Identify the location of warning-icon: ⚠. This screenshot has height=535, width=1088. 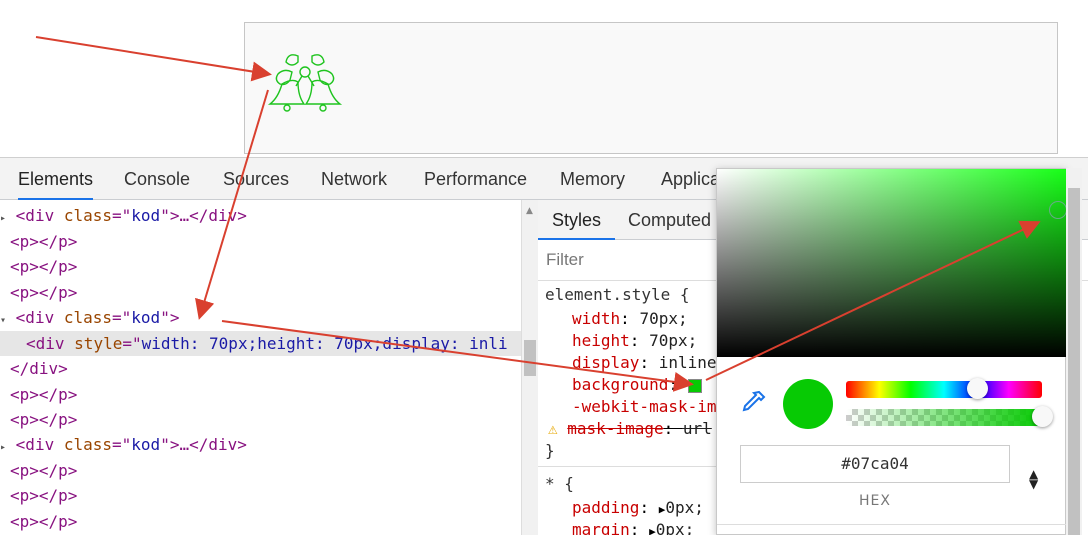
(553, 428).